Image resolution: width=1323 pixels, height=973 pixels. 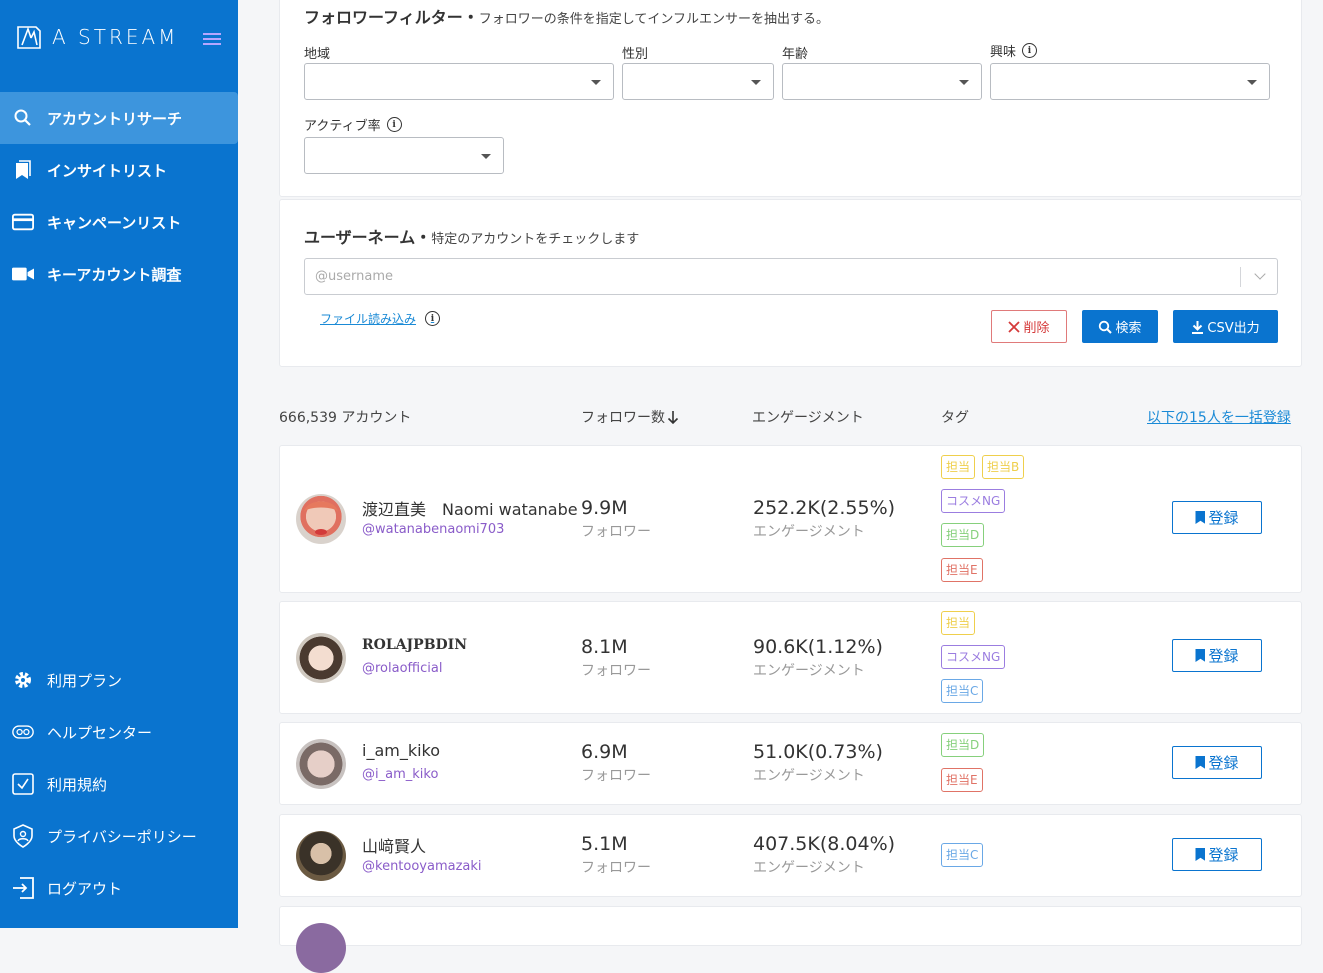 I want to click on sidebar-item-label: アカウントリサーチ, so click(x=115, y=118).